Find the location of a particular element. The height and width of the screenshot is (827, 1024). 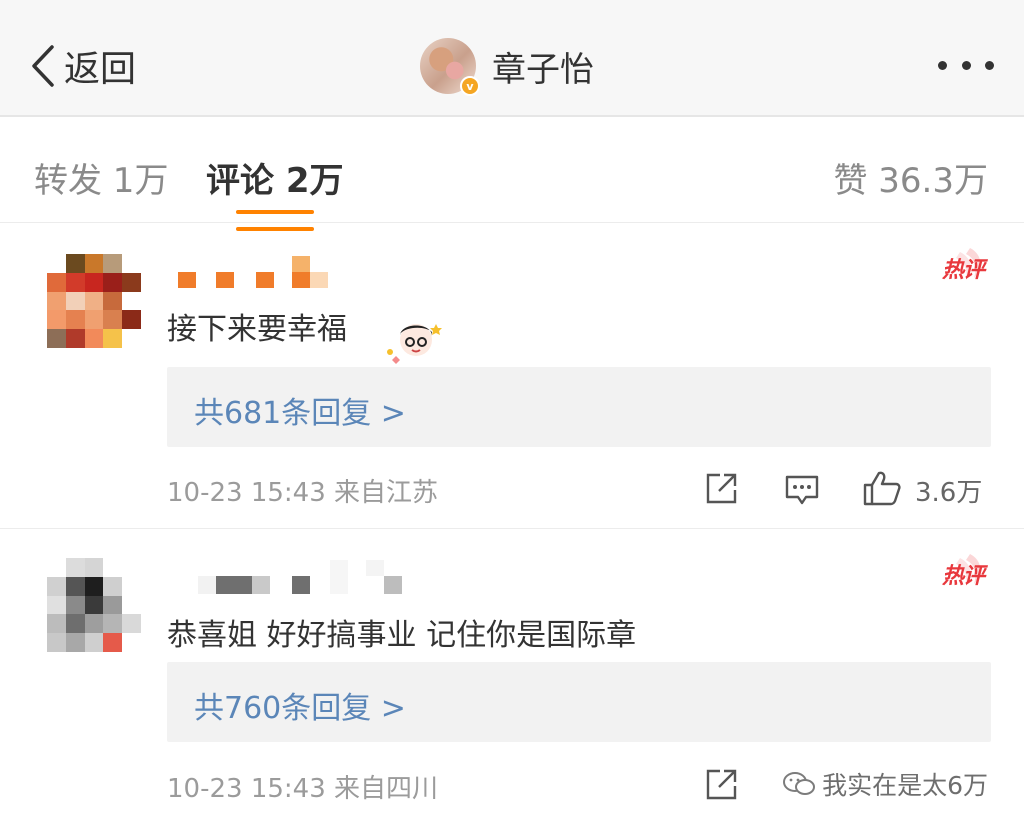

back-button: 返回 is located at coordinates (82, 66).